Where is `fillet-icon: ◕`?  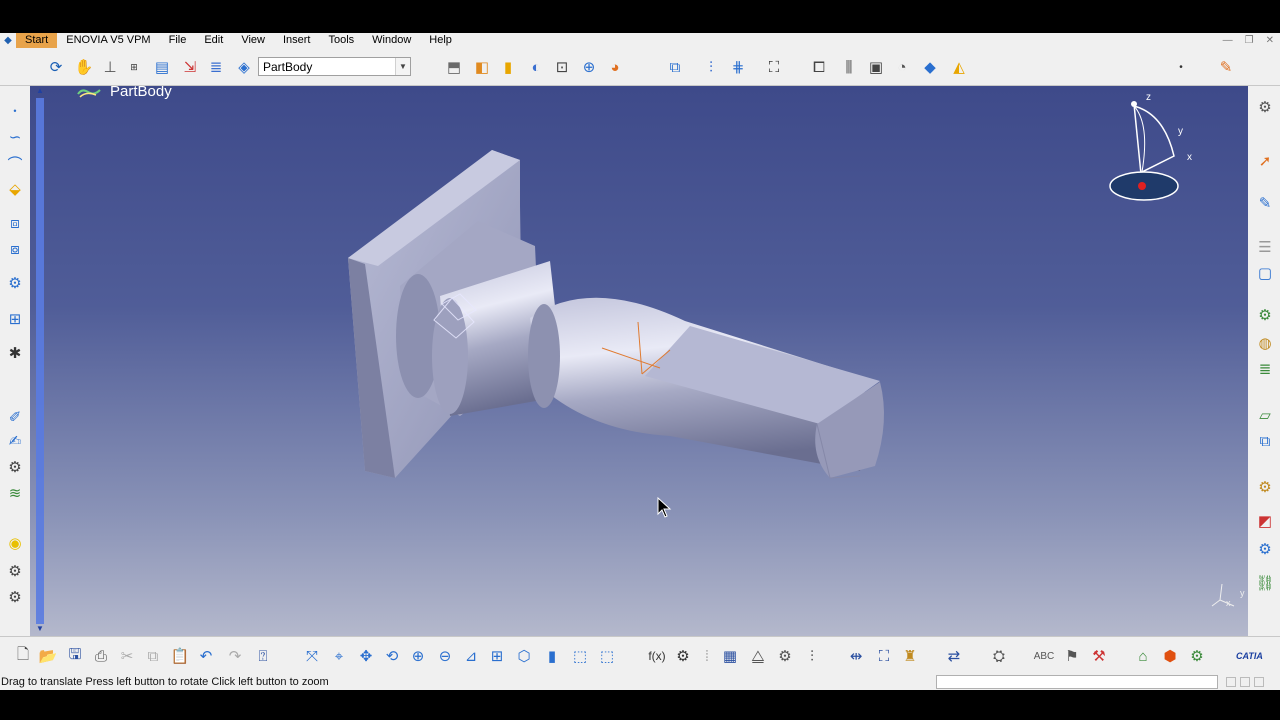
fillet-icon: ◕ is located at coordinates (615, 67).